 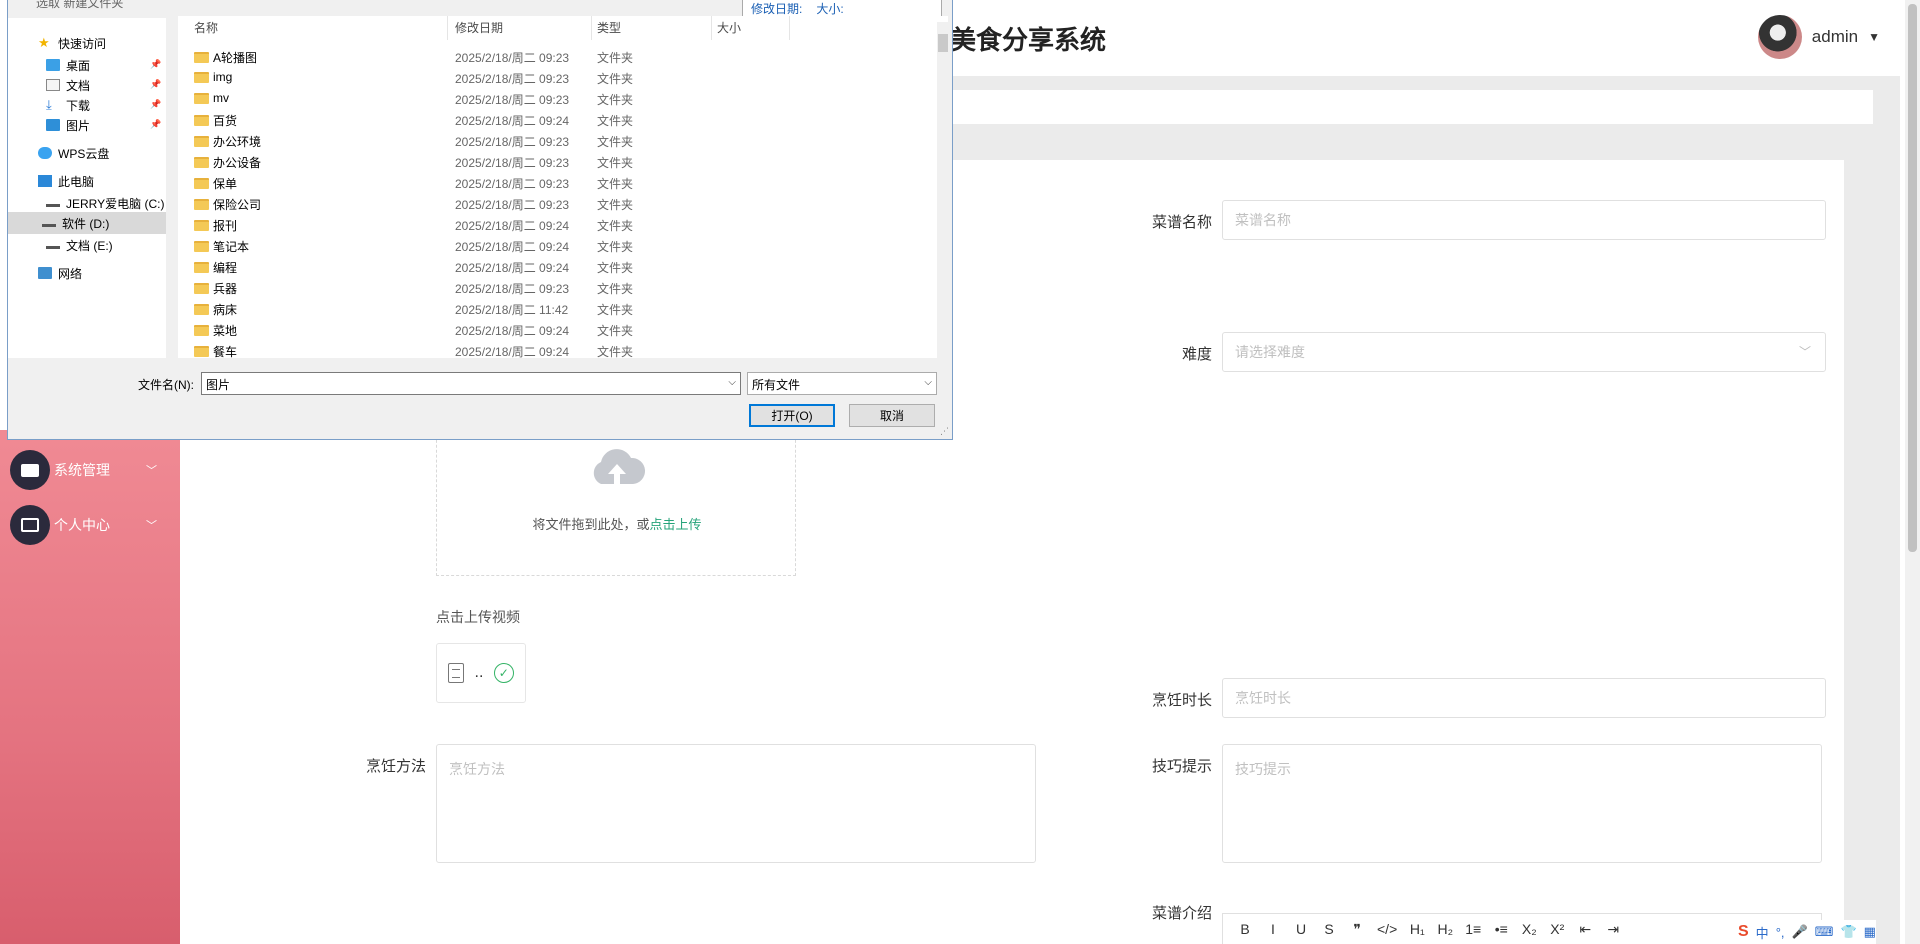 What do you see at coordinates (68, 65) in the screenshot?
I see `nav-item: 桌面` at bounding box center [68, 65].